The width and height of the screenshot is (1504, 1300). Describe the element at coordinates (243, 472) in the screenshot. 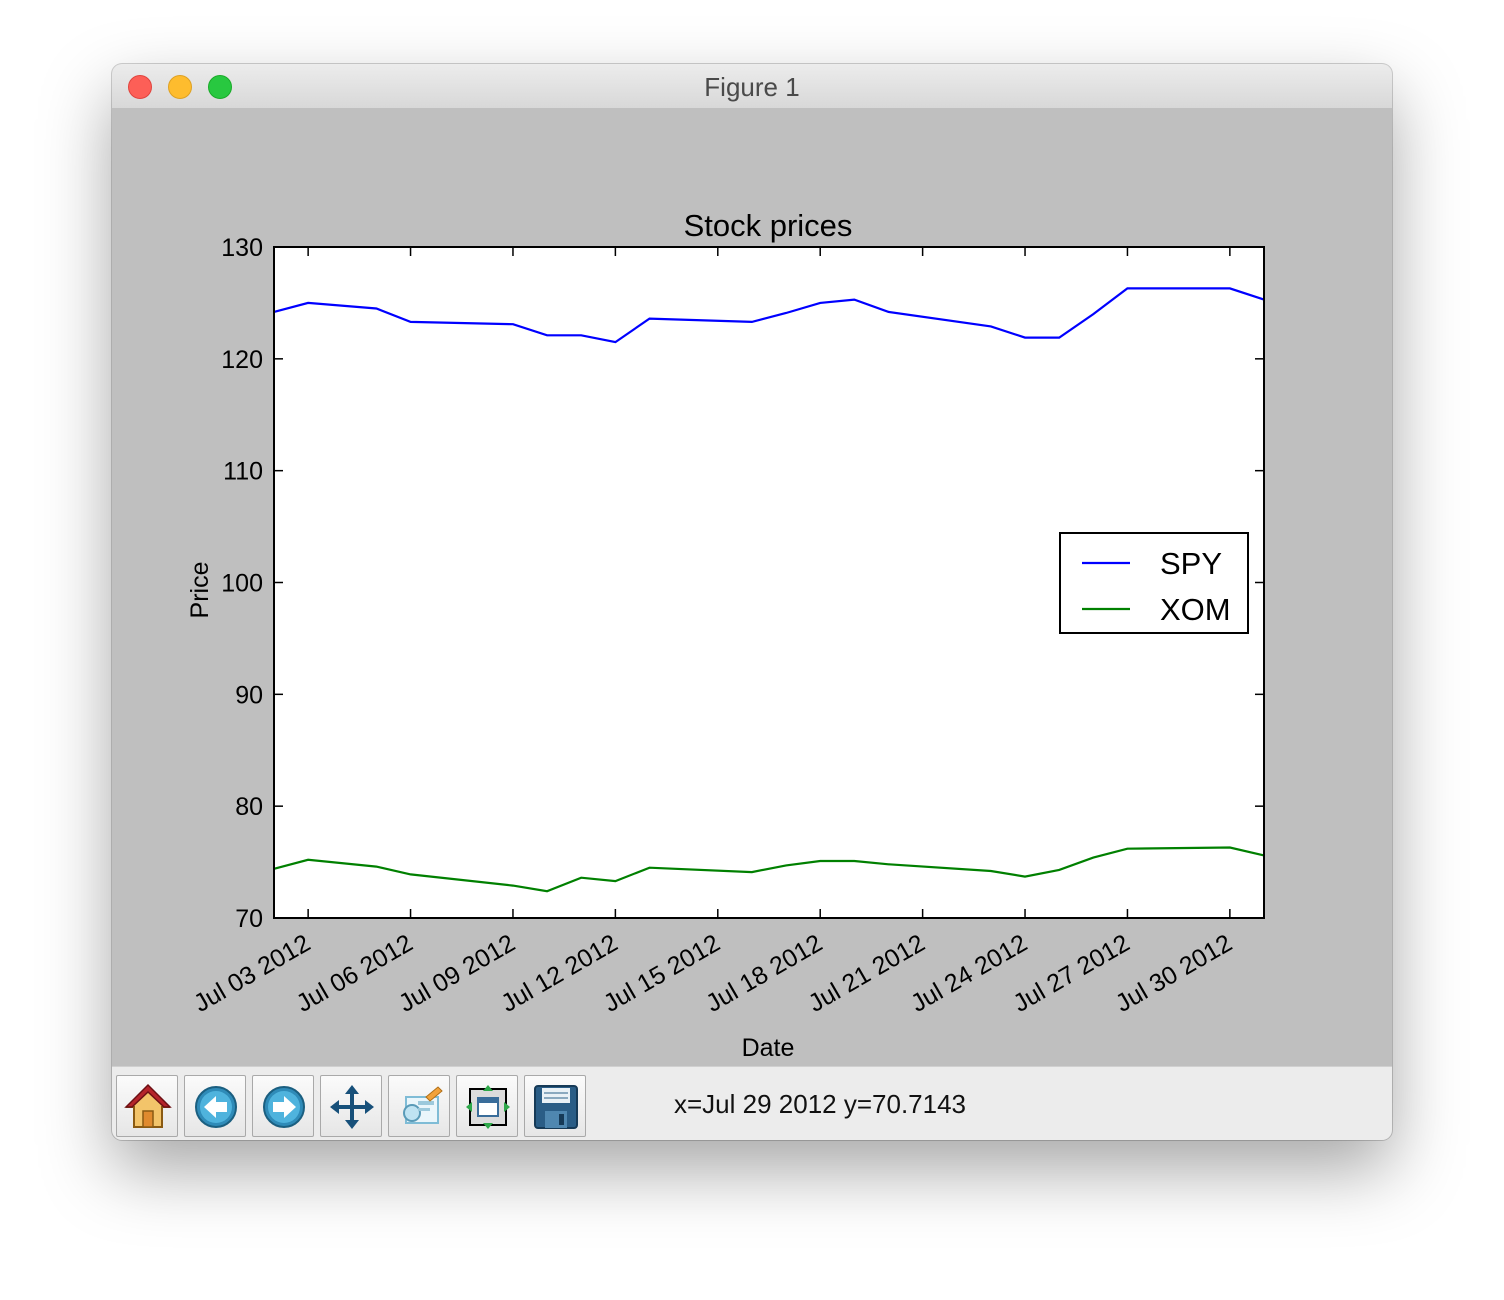

I see `y-tick-label: 110` at that location.